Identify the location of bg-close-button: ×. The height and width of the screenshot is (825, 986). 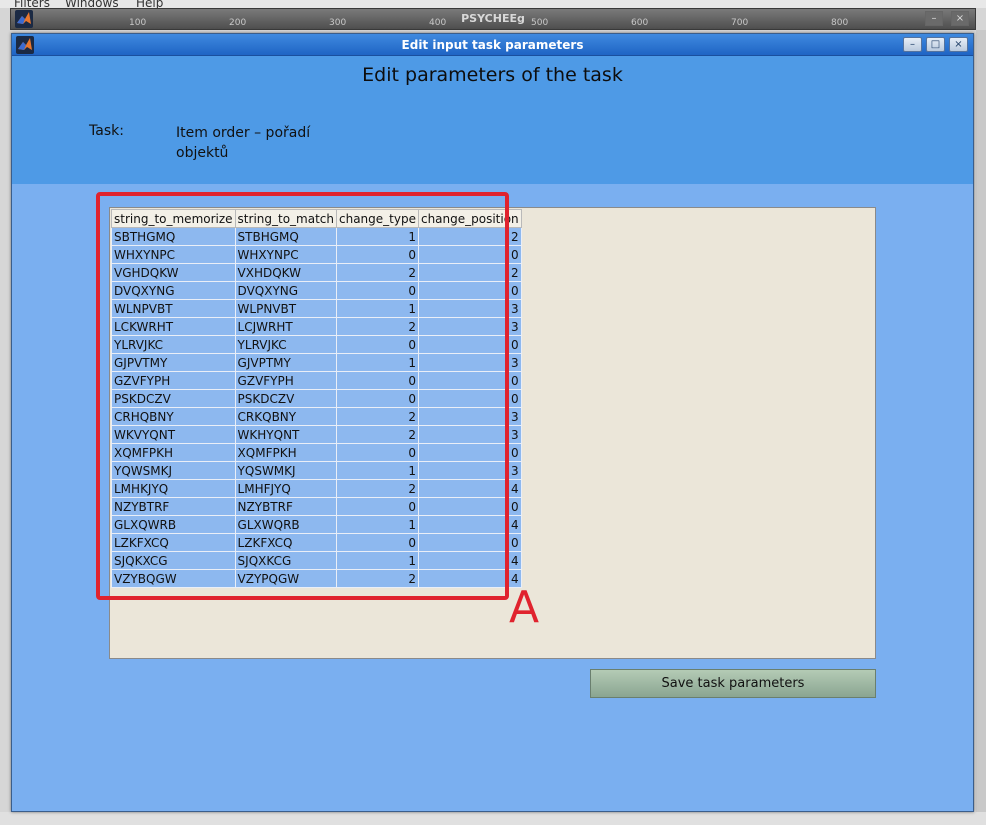
(960, 18).